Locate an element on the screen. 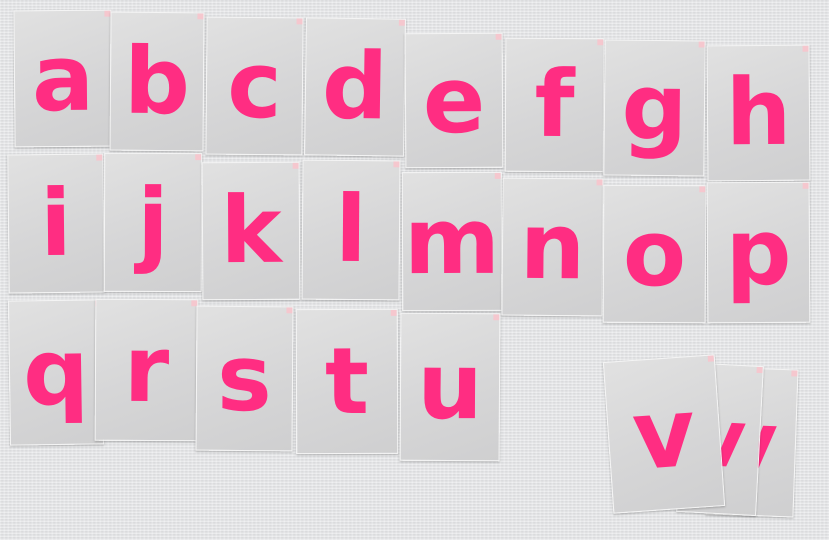 This screenshot has height=540, width=829. letter-t: t is located at coordinates (347, 381).